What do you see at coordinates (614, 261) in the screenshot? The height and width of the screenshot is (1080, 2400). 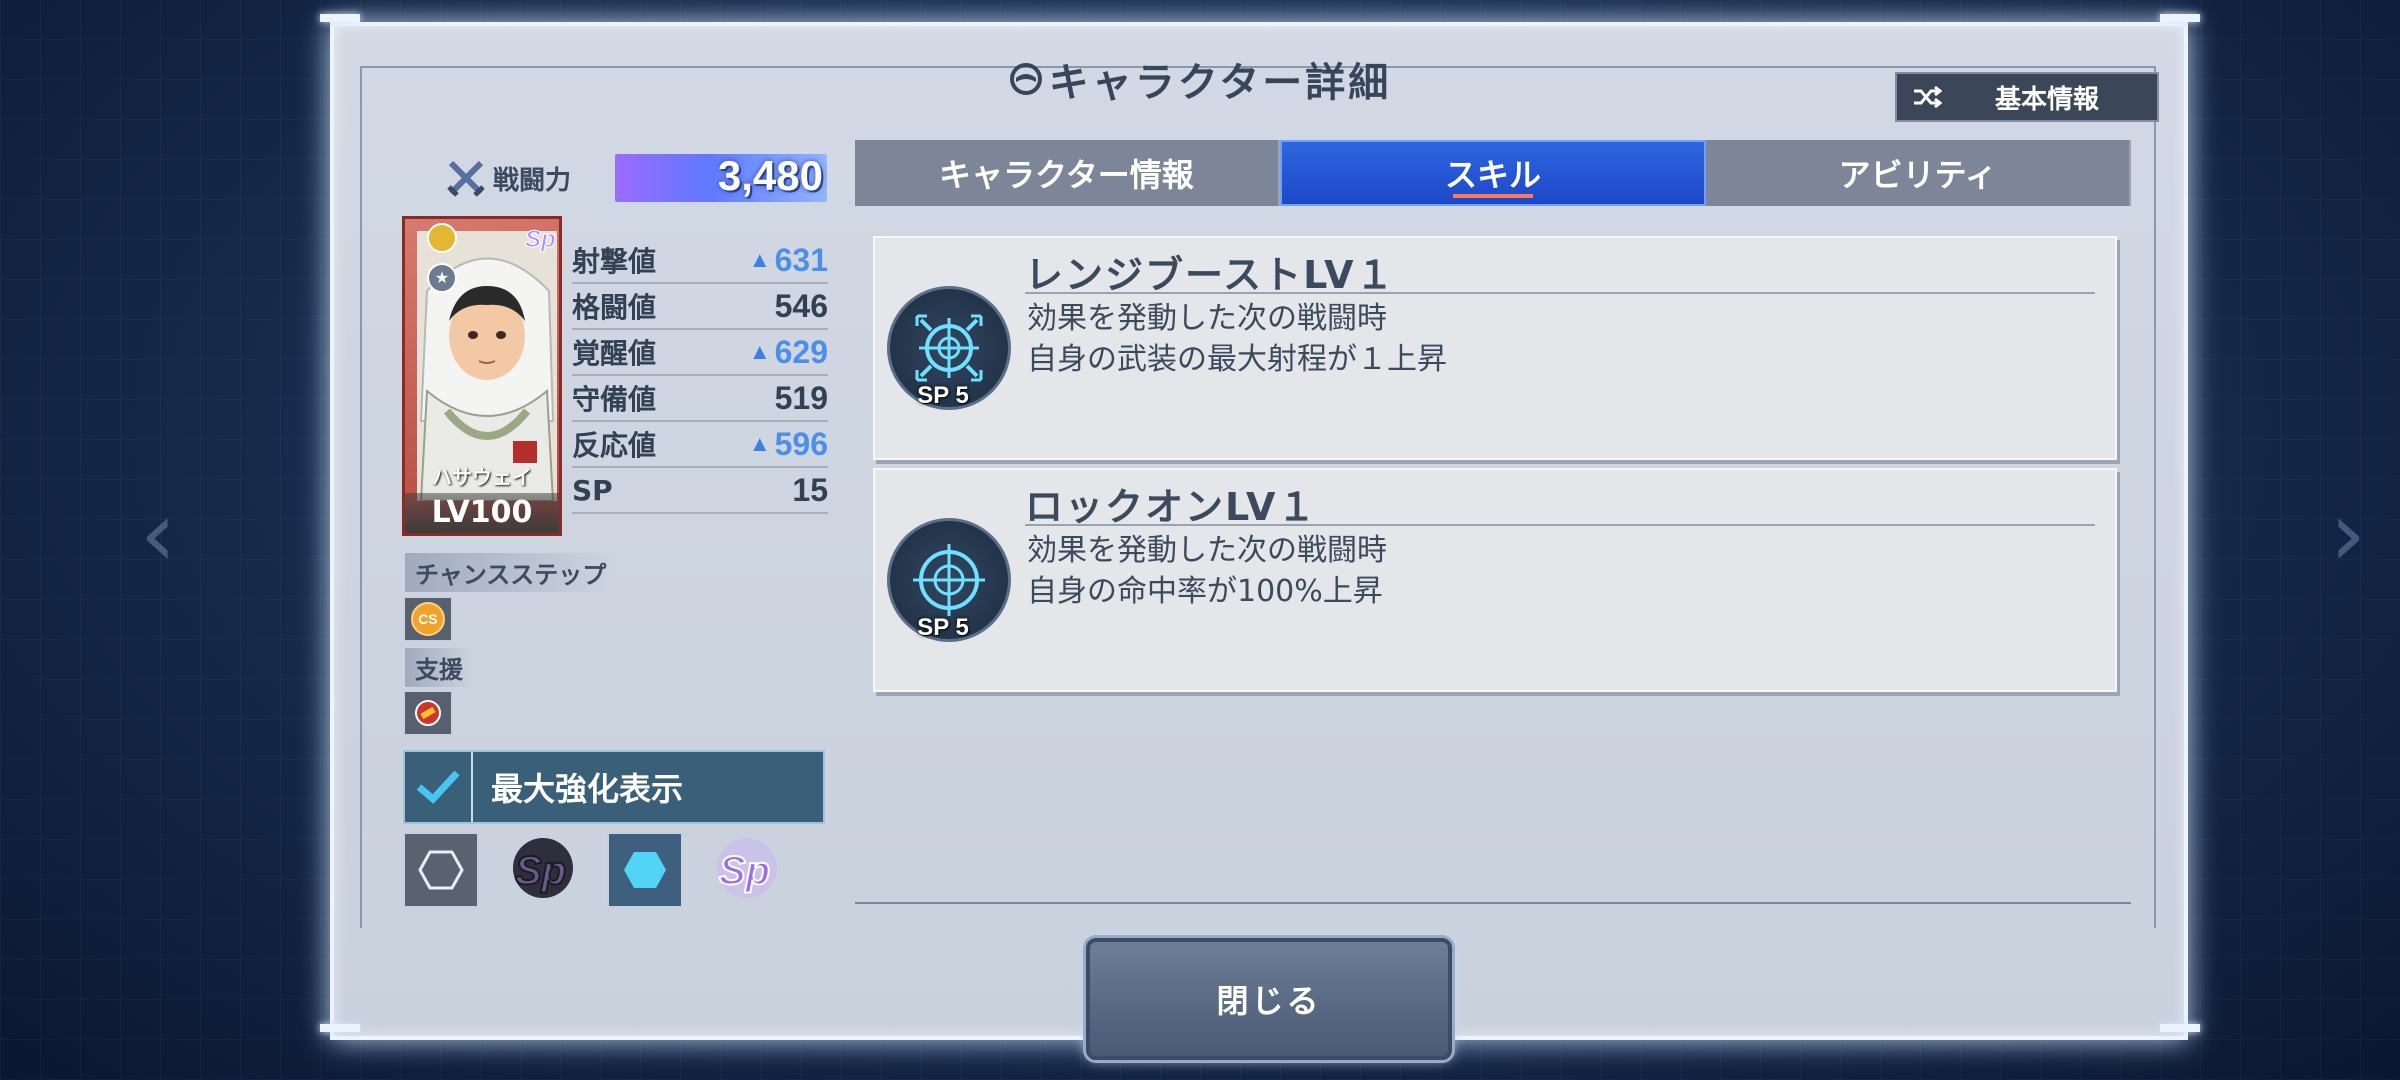 I see `stat-label: 射撃値` at bounding box center [614, 261].